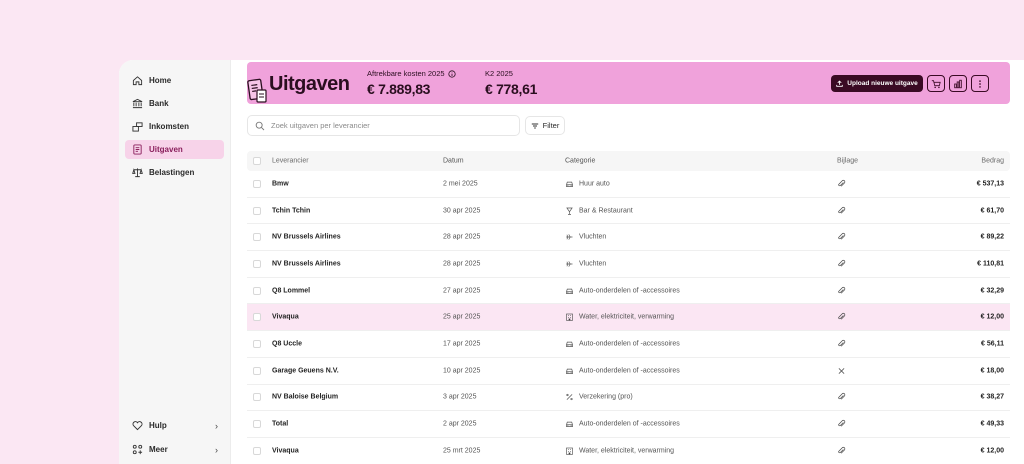 The image size is (1024, 464). Describe the element at coordinates (847, 161) in the screenshot. I see `column-header-attachment: Bijlage` at that location.